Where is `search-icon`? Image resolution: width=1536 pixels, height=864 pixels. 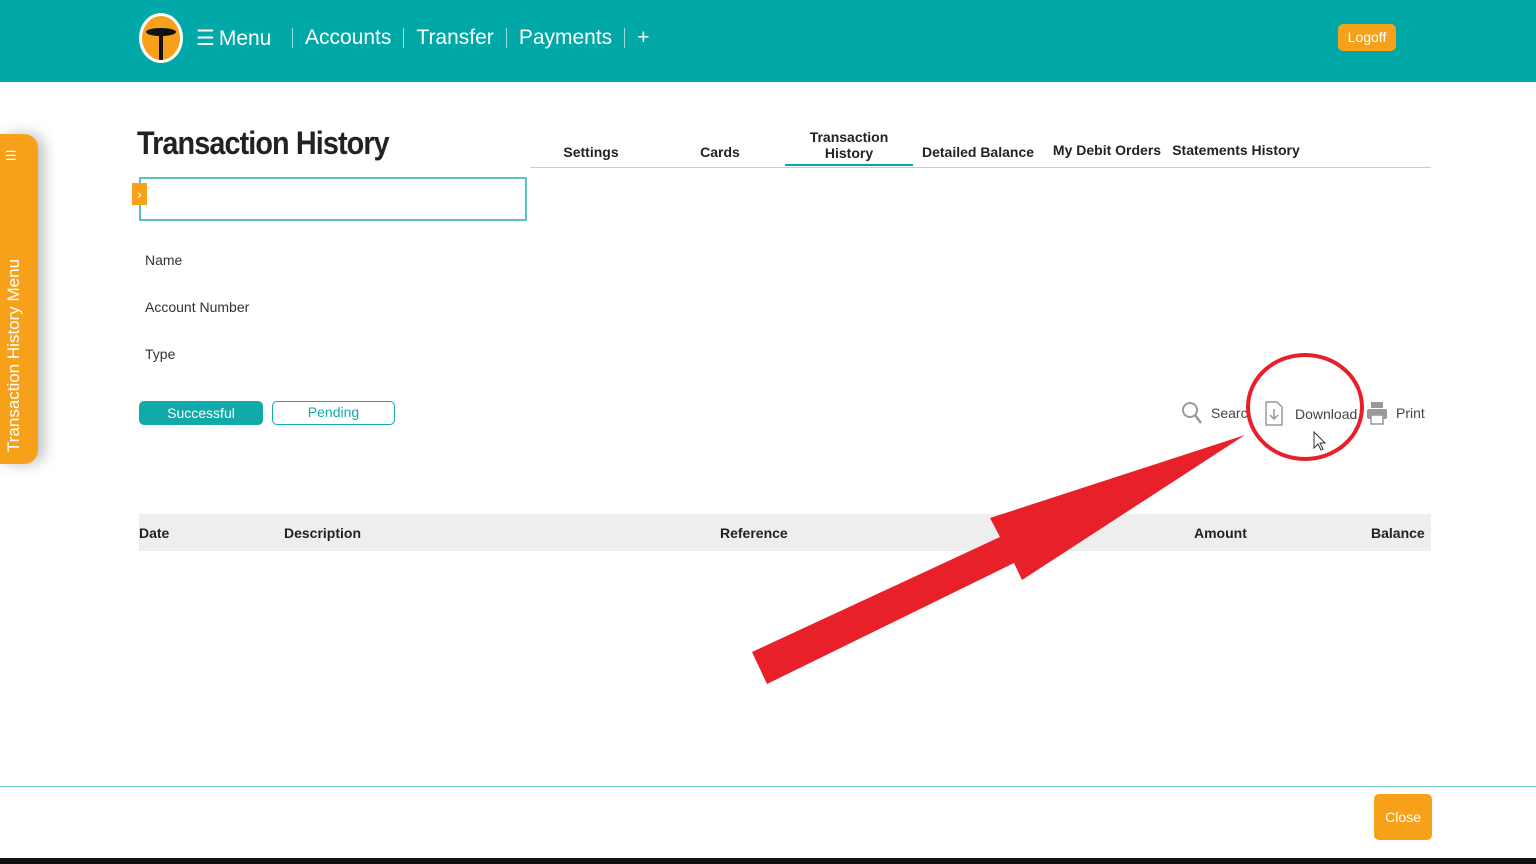 search-icon is located at coordinates (1192, 413).